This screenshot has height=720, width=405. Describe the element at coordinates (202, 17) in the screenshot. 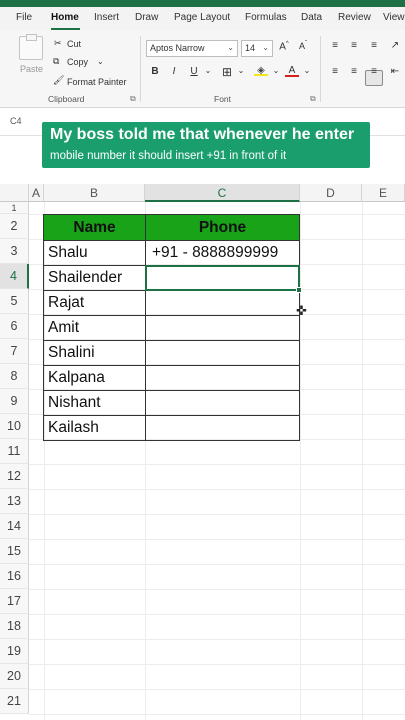

I see `tab-page-layout: Page Layout` at that location.